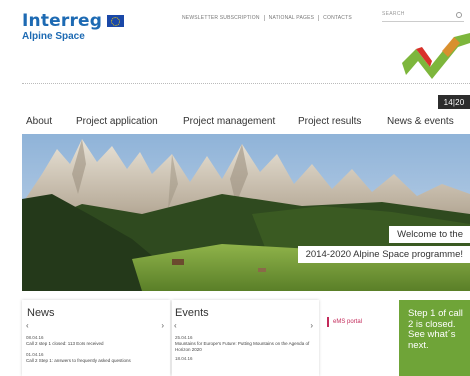 This screenshot has width=470, height=376. What do you see at coordinates (393, 14) in the screenshot?
I see `search-placeholder: SEARCH` at bounding box center [393, 14].